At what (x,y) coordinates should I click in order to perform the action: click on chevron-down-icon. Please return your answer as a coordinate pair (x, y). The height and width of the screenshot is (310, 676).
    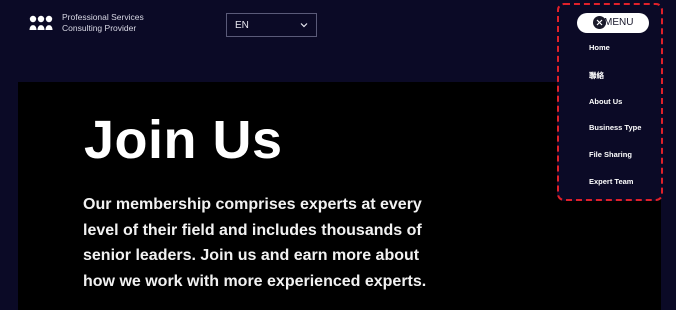
    Looking at the image, I should click on (304, 25).